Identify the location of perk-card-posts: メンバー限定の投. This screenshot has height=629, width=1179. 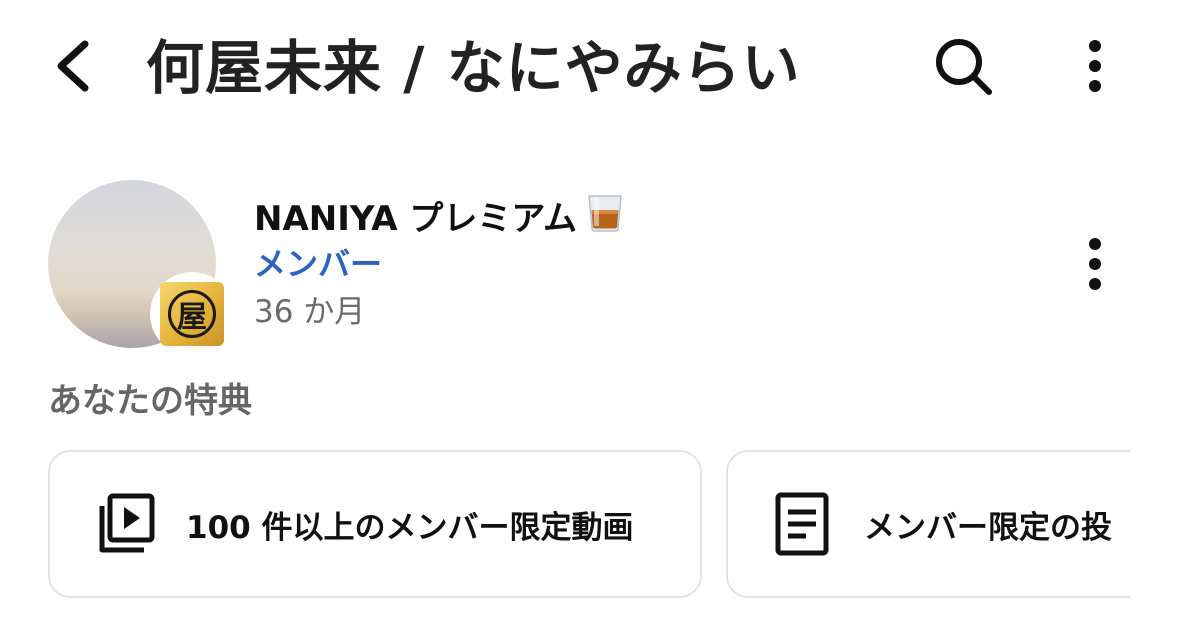
(928, 524).